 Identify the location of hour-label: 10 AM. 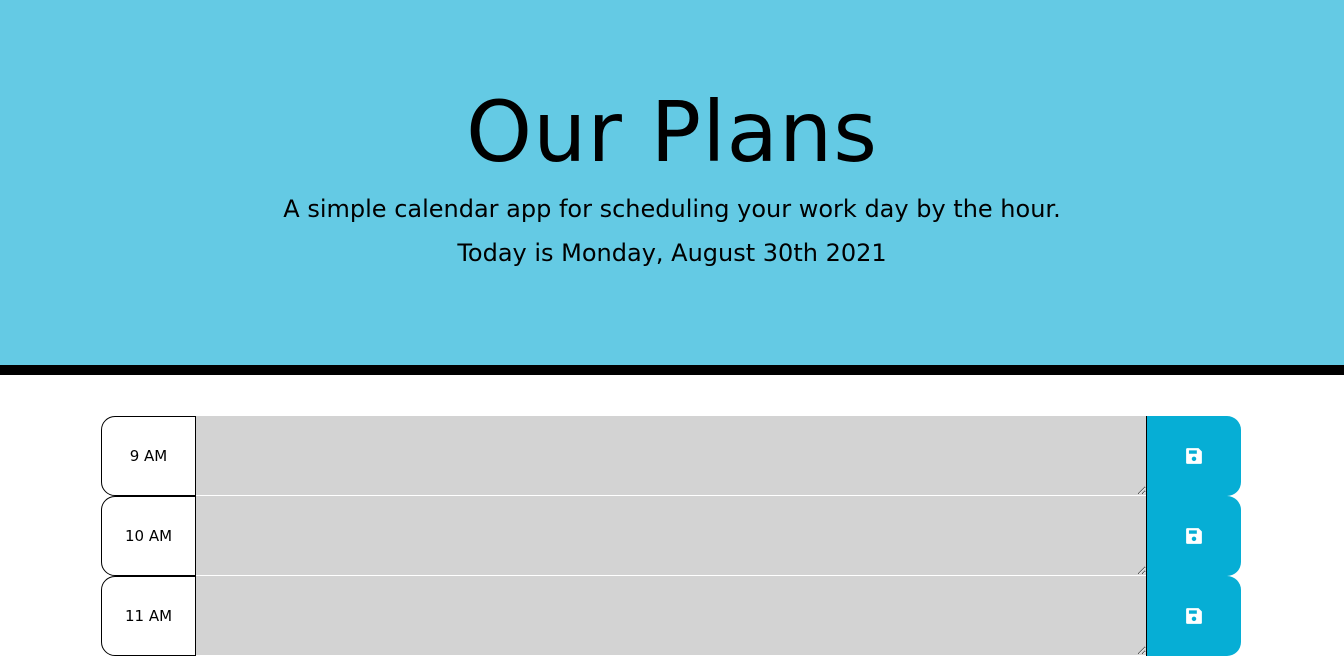
(148, 536).